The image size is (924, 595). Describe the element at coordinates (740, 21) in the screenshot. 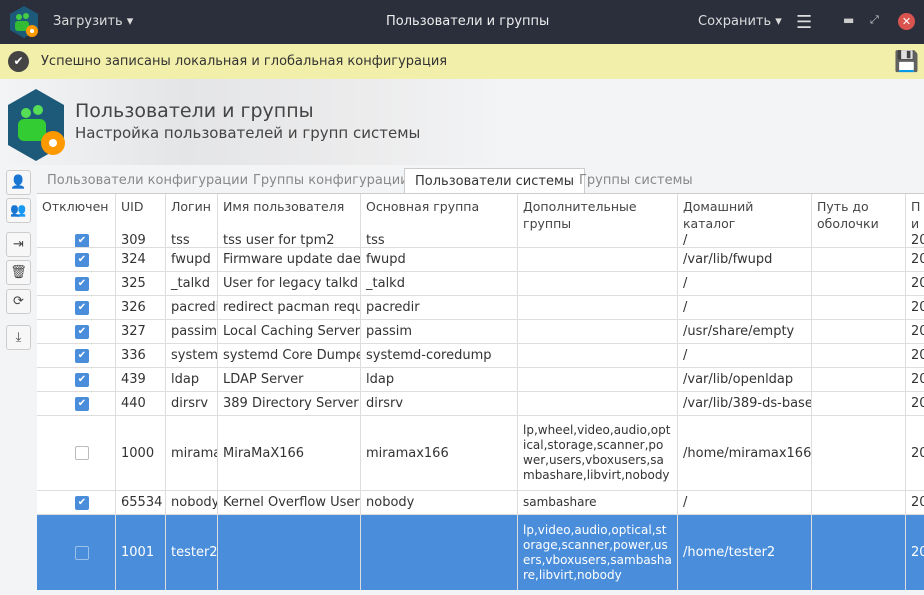

I see `save-menu-button: Сохранить ▾` at that location.